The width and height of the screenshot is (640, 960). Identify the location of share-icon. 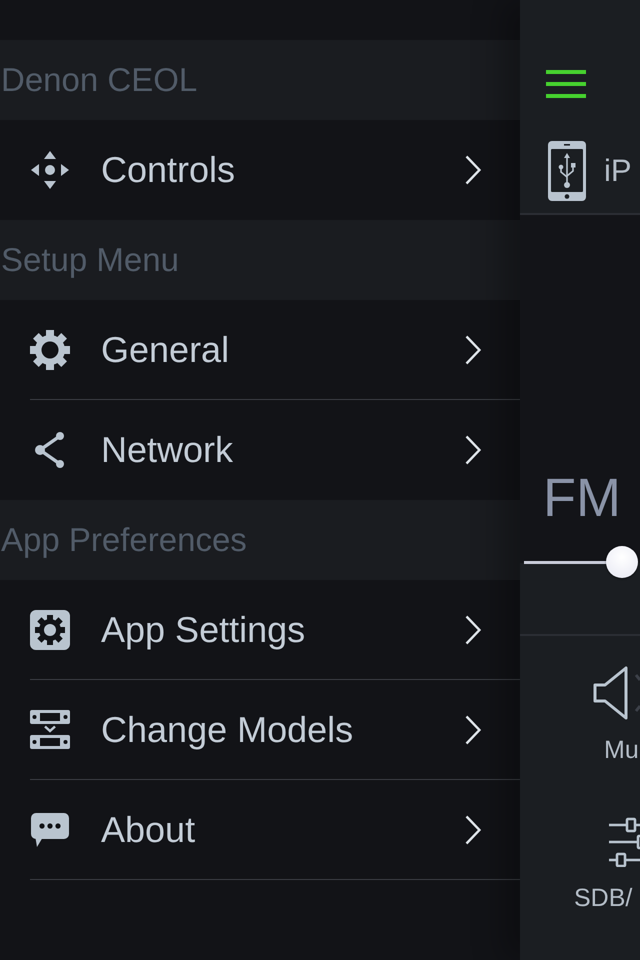
(50, 450).